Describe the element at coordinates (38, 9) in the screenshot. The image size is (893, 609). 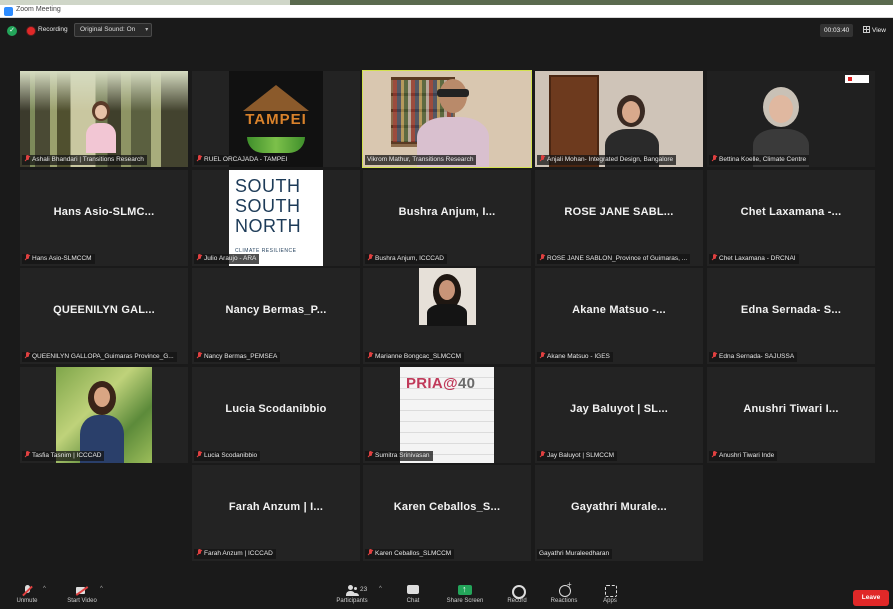
I see `window-title: Zoom Meeting` at that location.